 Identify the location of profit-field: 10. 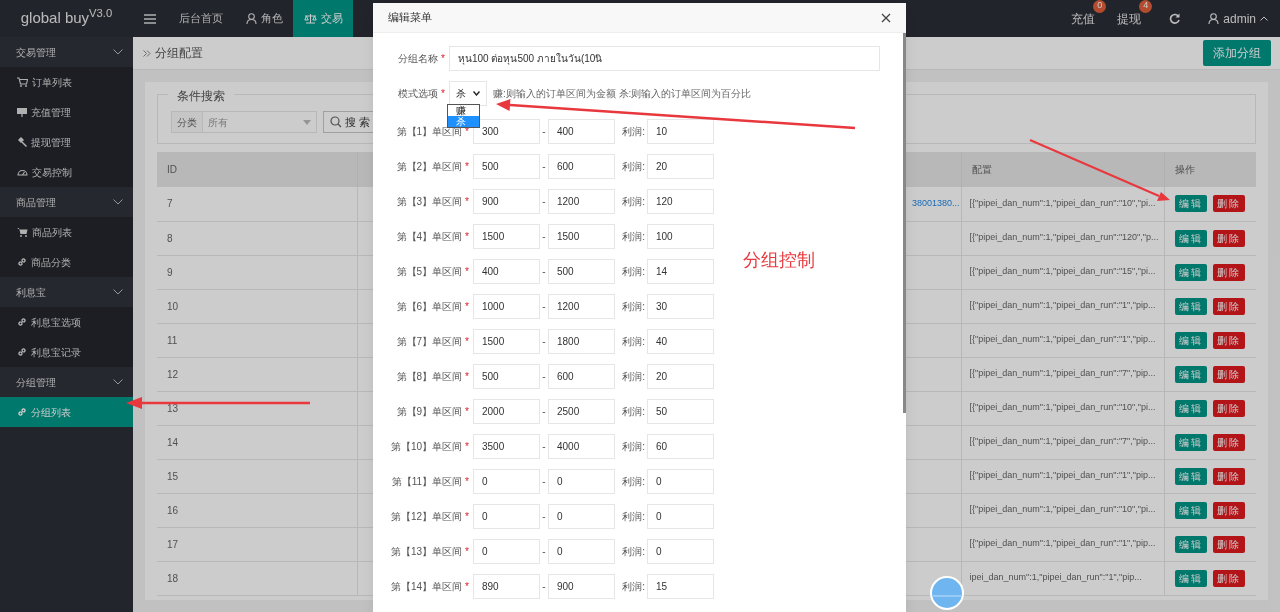
(680, 131).